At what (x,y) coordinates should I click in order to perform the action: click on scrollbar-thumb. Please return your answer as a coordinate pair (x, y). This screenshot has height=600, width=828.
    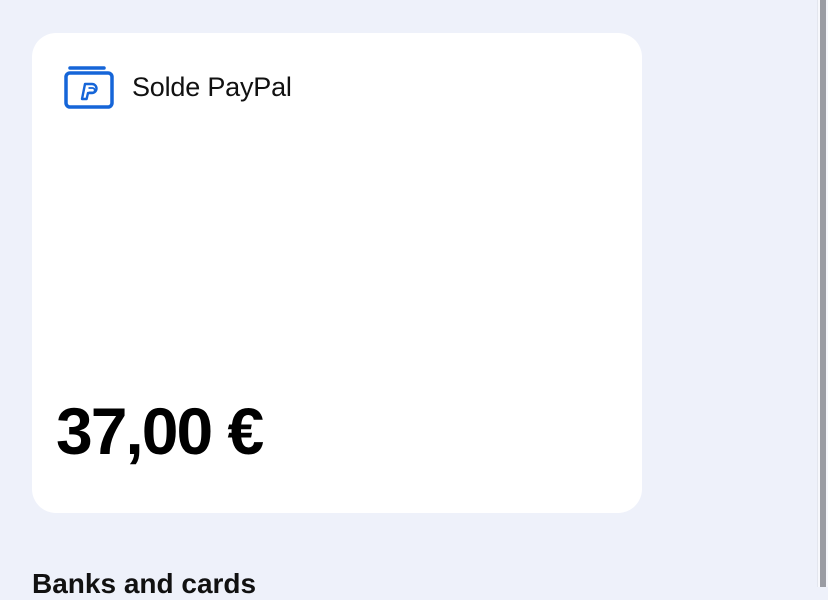
    Looking at the image, I should click on (823, 293).